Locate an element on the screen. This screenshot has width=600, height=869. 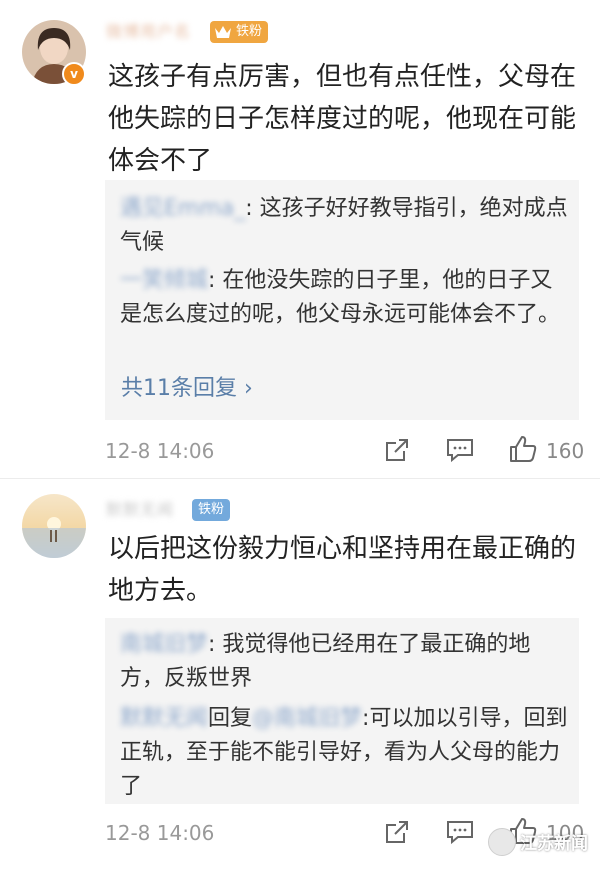
reply-mid: 回复 is located at coordinates (230, 718).